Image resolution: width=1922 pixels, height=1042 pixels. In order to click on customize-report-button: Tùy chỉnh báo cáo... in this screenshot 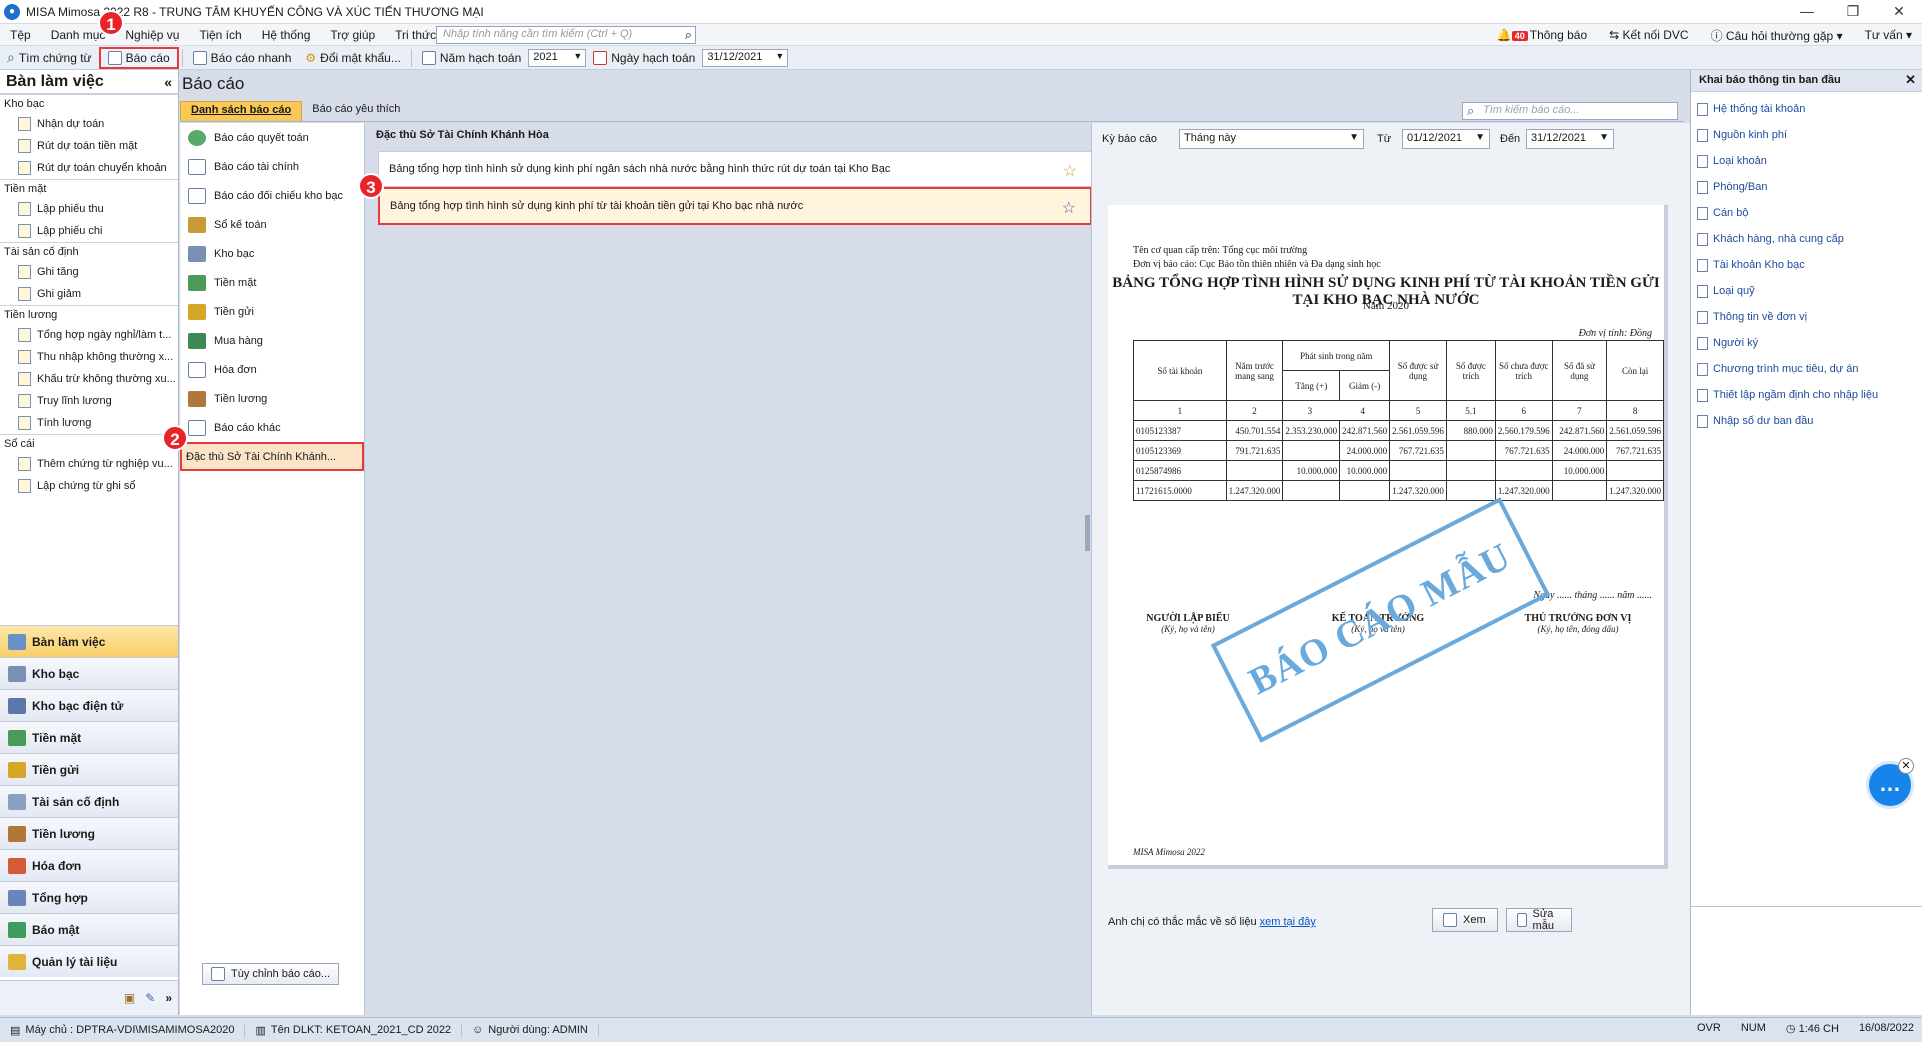, I will do `click(271, 974)`.